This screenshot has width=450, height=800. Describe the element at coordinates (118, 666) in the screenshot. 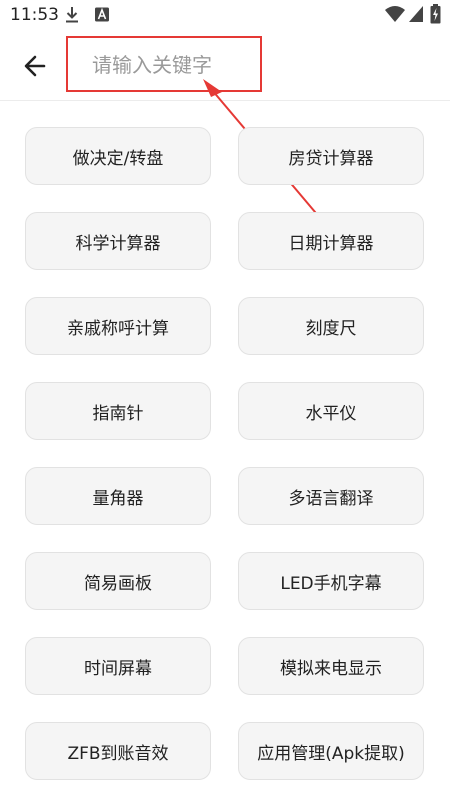

I see `tool-button-time-screen: 时间屏幕` at that location.